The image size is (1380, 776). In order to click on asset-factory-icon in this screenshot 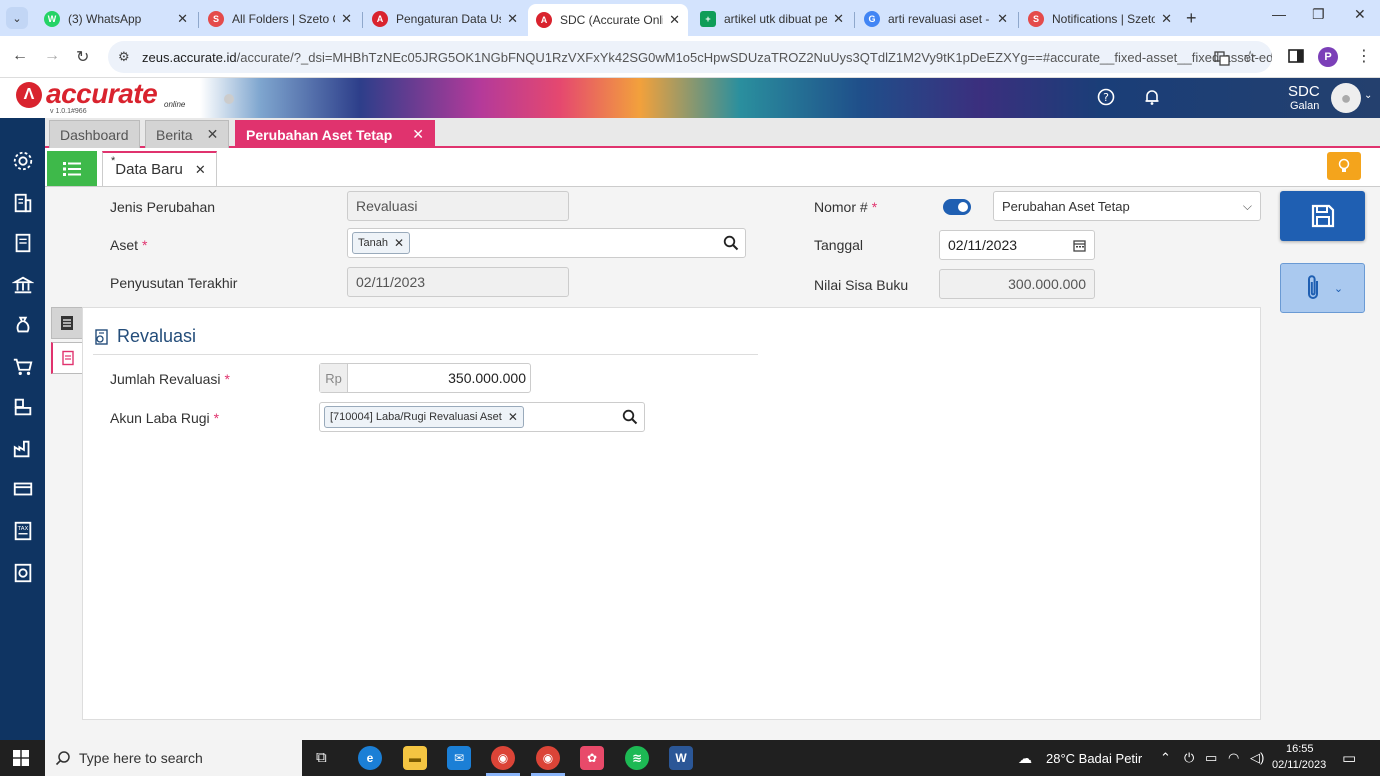, I will do `click(23, 449)`.